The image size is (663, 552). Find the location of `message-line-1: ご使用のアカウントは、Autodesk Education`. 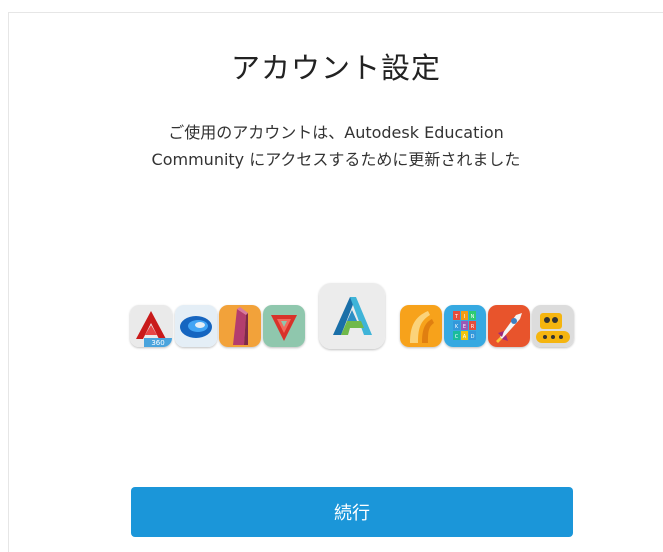

message-line-1: ご使用のアカウントは、Autodesk Education is located at coordinates (336, 132).